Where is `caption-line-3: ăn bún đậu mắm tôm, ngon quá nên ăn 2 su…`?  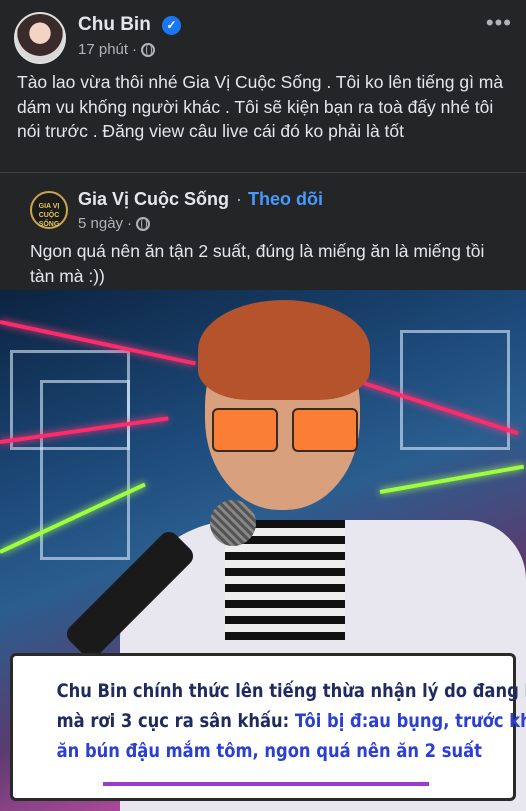
caption-line-3: ăn bún đậu mắm tôm, ngon quá nên ăn 2 su… is located at coordinates (269, 751).